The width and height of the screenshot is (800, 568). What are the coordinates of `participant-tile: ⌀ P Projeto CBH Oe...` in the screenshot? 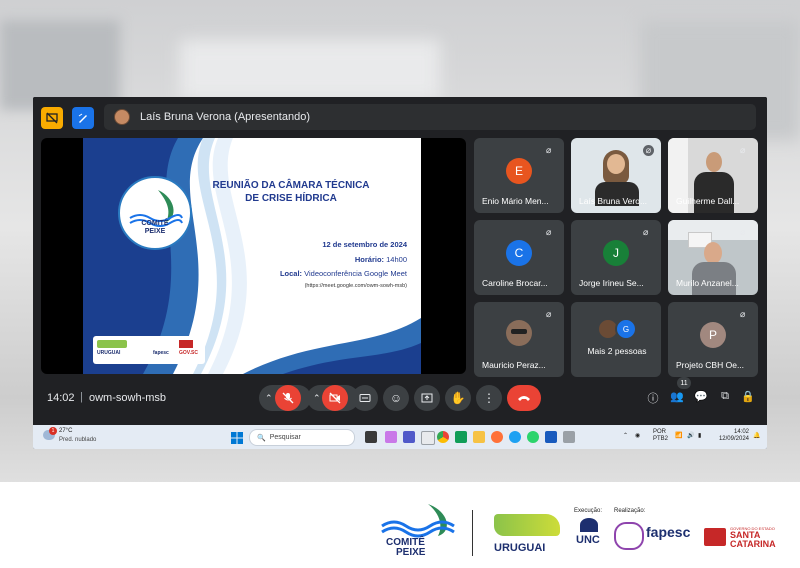 It's located at (713, 339).